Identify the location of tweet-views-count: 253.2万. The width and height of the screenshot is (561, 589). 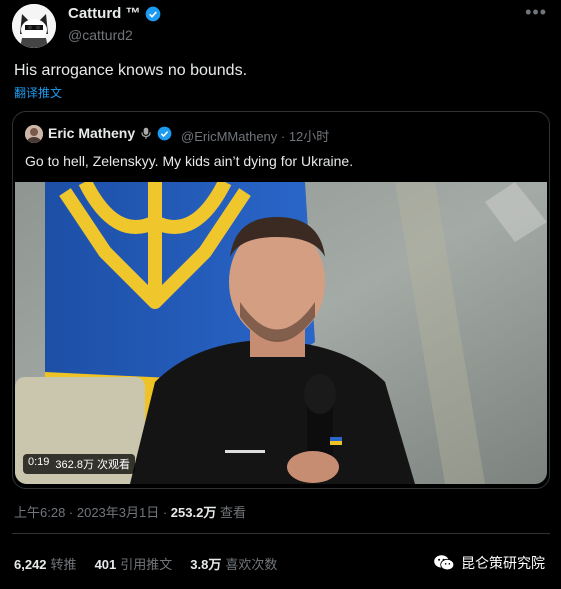
(193, 512).